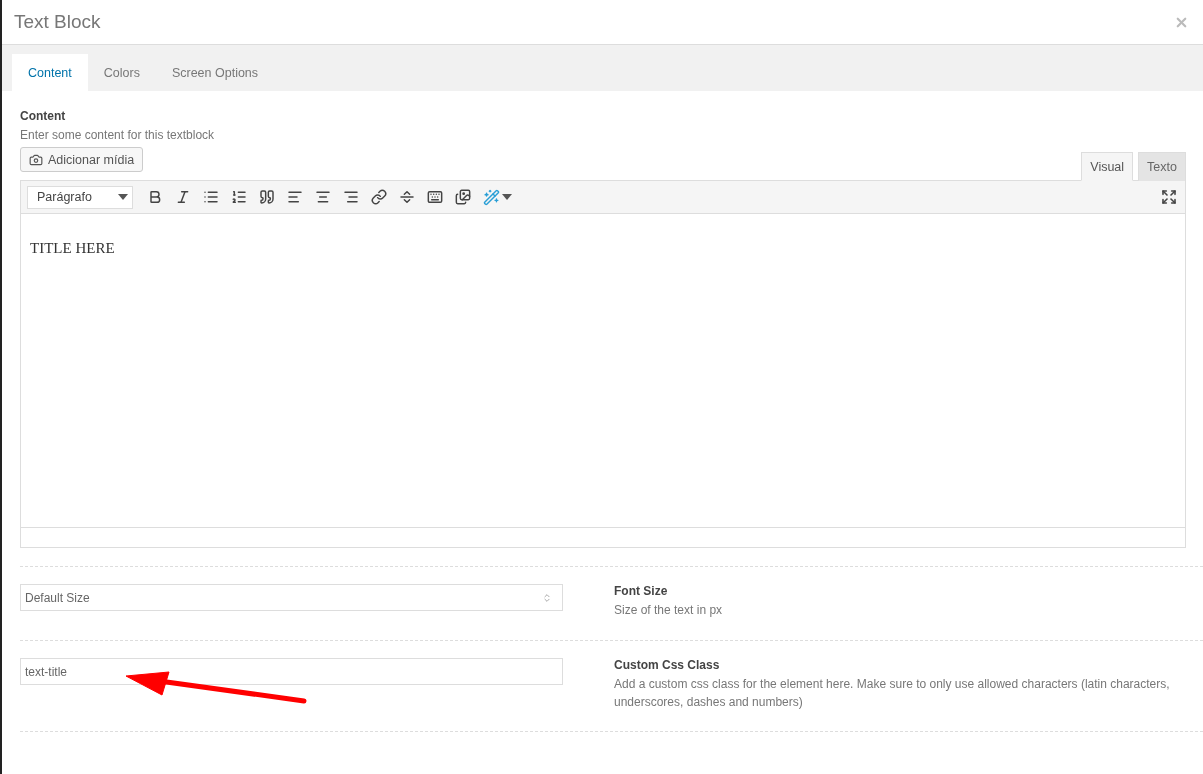  What do you see at coordinates (118, 135) in the screenshot?
I see `field-description: Enter some content for this textblock` at bounding box center [118, 135].